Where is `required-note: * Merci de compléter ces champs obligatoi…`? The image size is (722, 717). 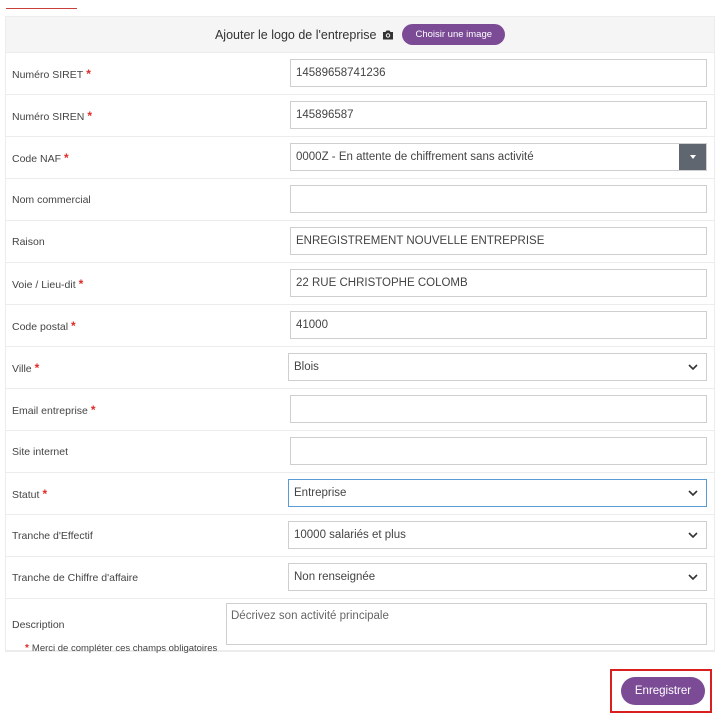
required-note: * Merci de compléter ces champs obligatoi… is located at coordinates (121, 648).